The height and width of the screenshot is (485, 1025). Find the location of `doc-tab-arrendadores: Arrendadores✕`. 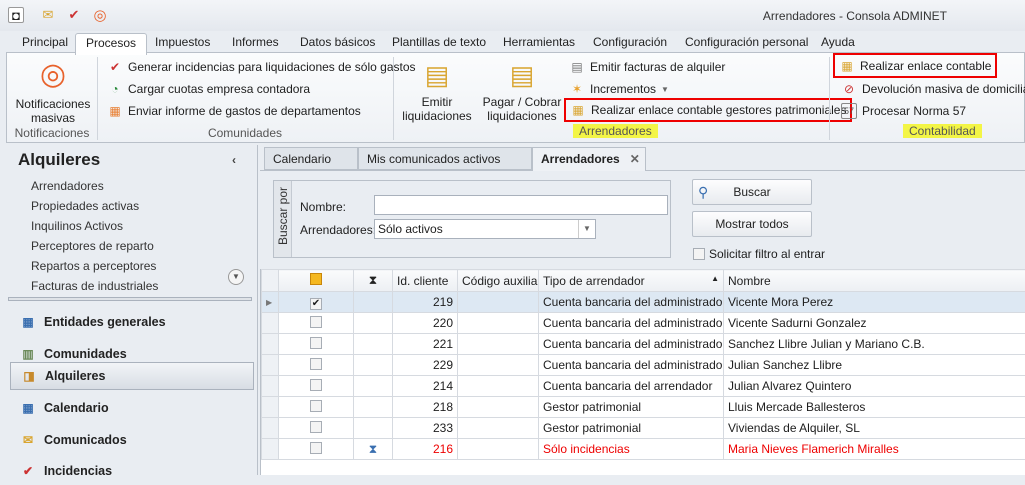

doc-tab-arrendadores: Arrendadores✕ is located at coordinates (589, 159).